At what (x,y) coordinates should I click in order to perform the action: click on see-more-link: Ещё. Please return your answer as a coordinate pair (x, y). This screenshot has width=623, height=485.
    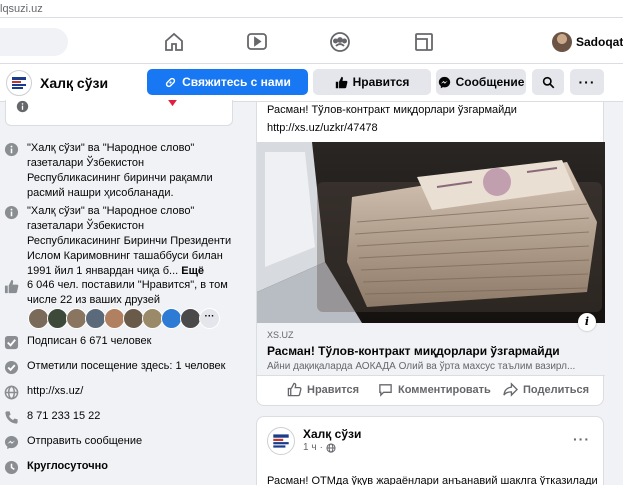
    Looking at the image, I should click on (192, 271).